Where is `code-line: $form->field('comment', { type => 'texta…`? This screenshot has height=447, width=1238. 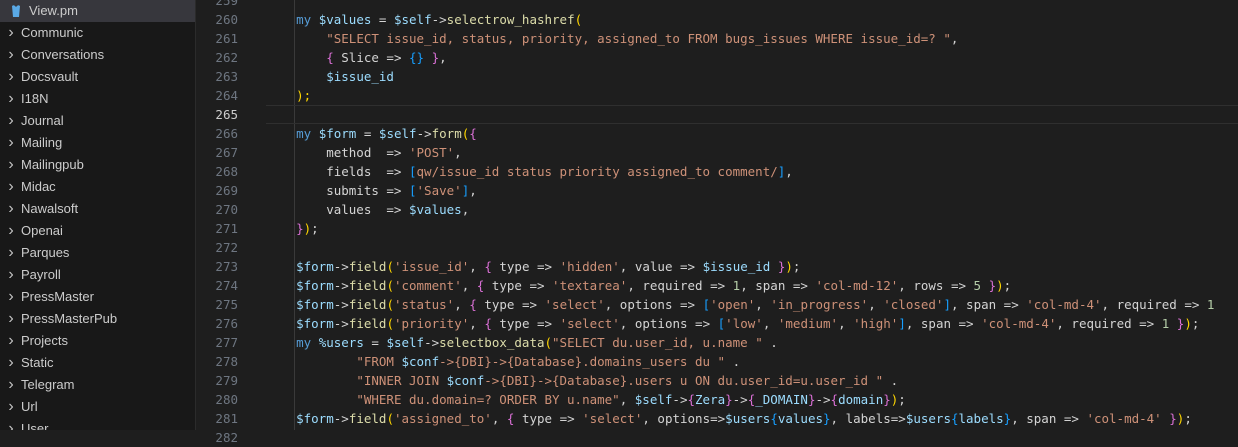
code-line: $form->field('comment', { type => 'texta… is located at coordinates (752, 285).